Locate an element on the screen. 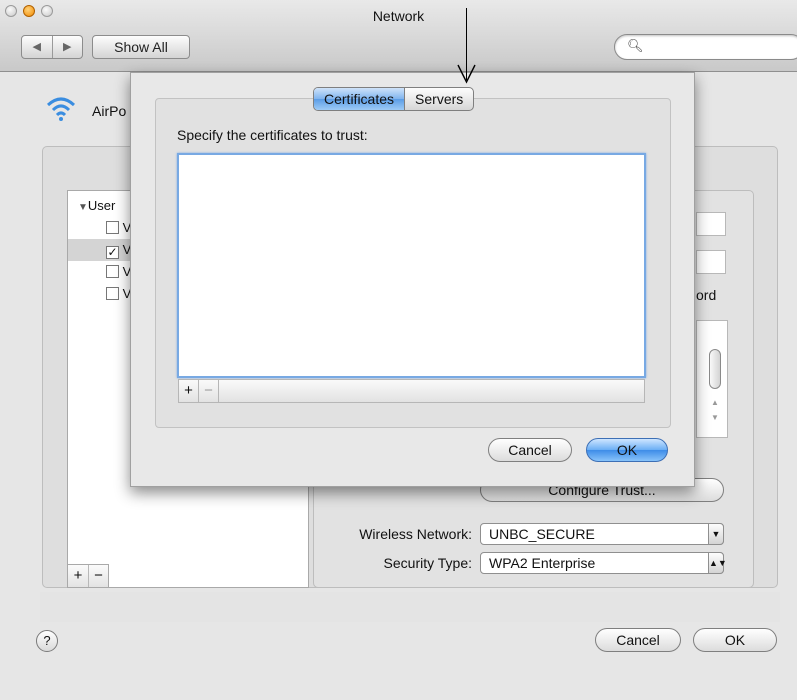  remove-button: − is located at coordinates (98, 576).